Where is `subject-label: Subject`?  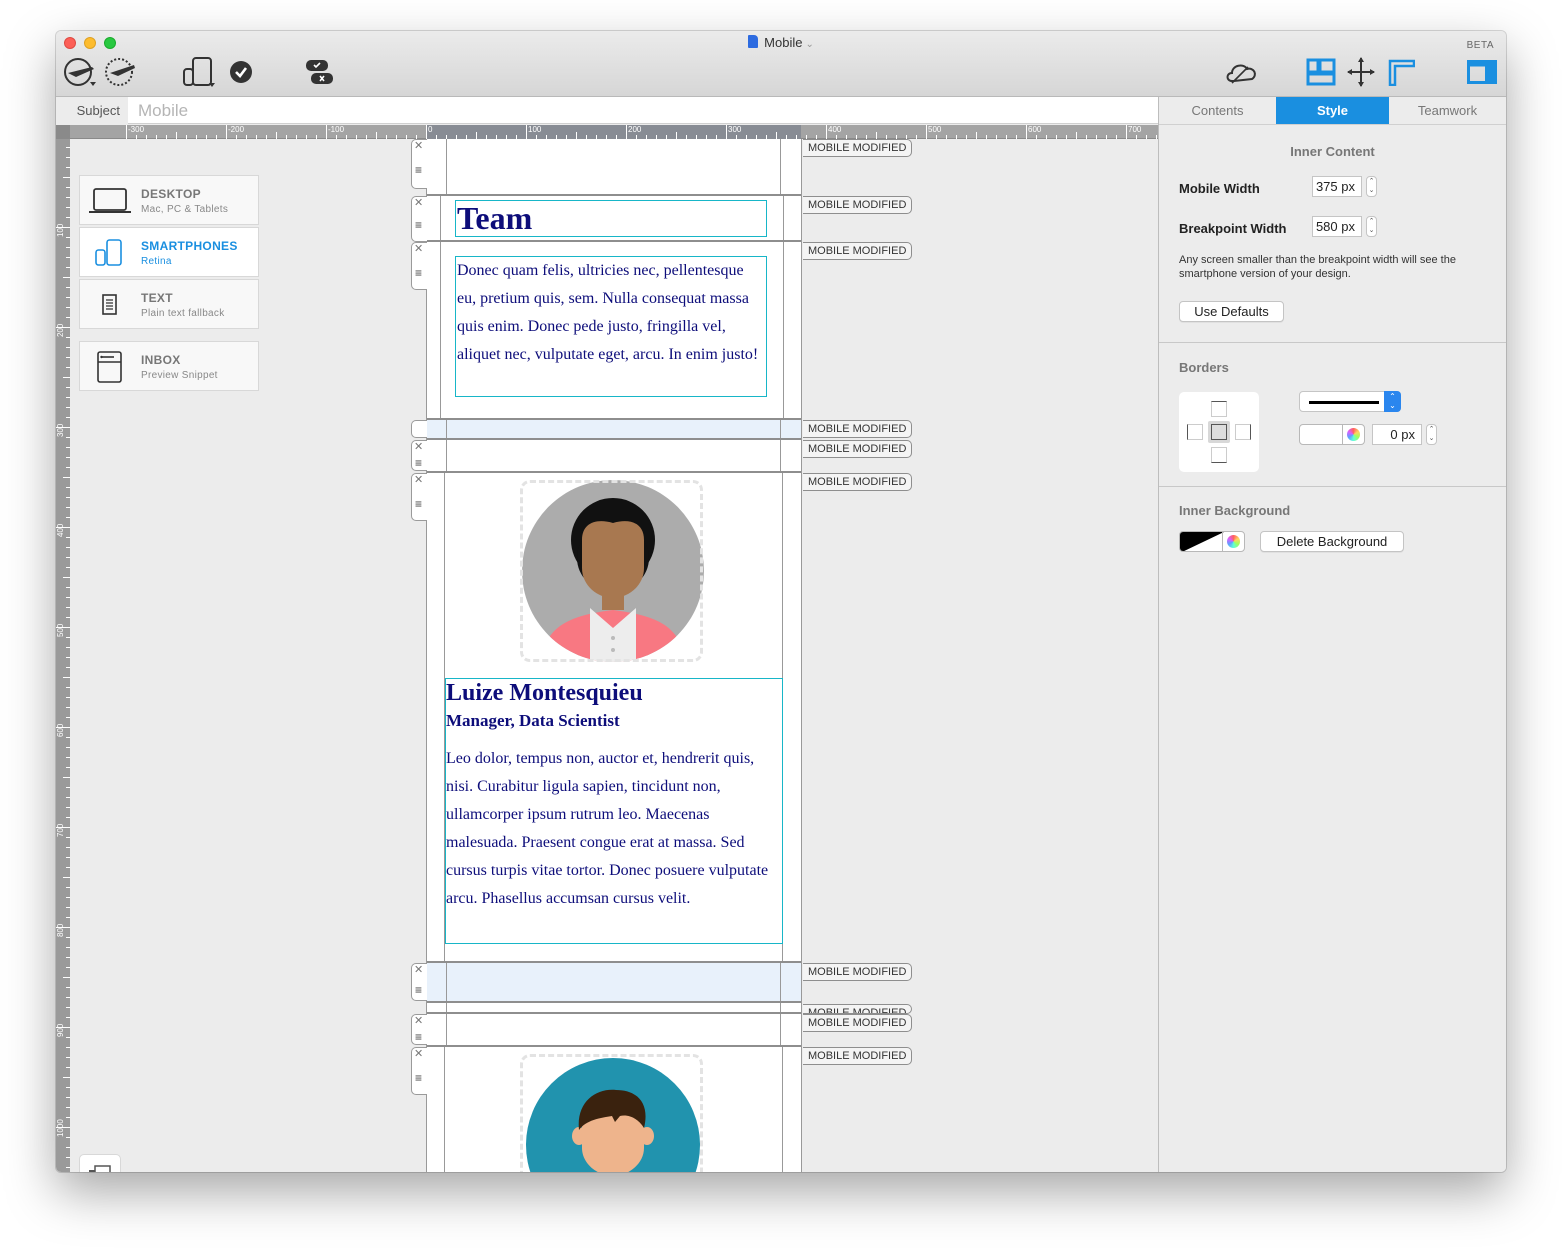 subject-label: Subject is located at coordinates (92, 110).